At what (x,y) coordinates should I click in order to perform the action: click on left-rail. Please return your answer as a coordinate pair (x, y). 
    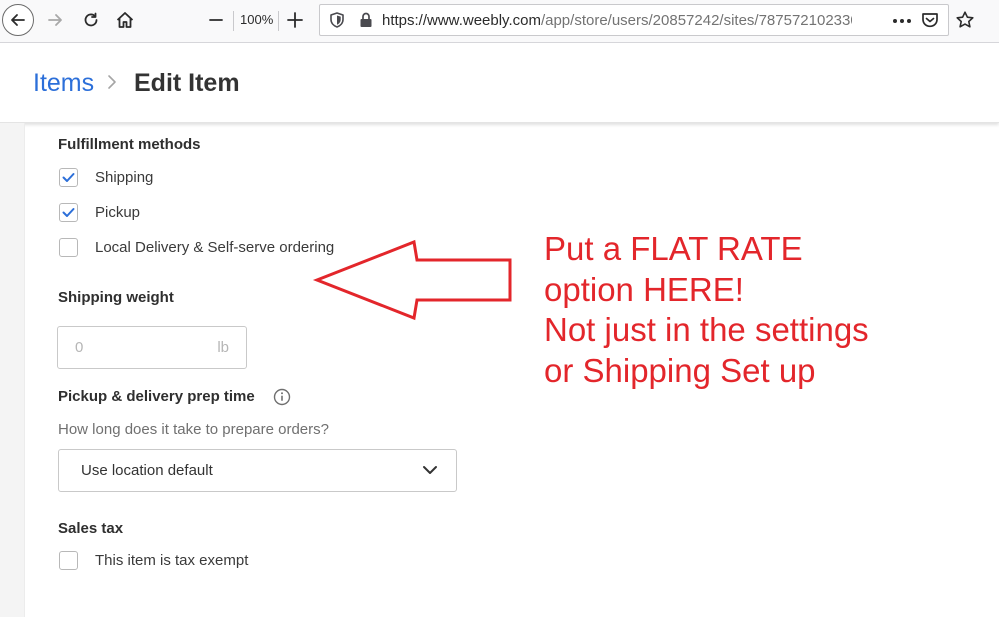
    Looking at the image, I should click on (12, 370).